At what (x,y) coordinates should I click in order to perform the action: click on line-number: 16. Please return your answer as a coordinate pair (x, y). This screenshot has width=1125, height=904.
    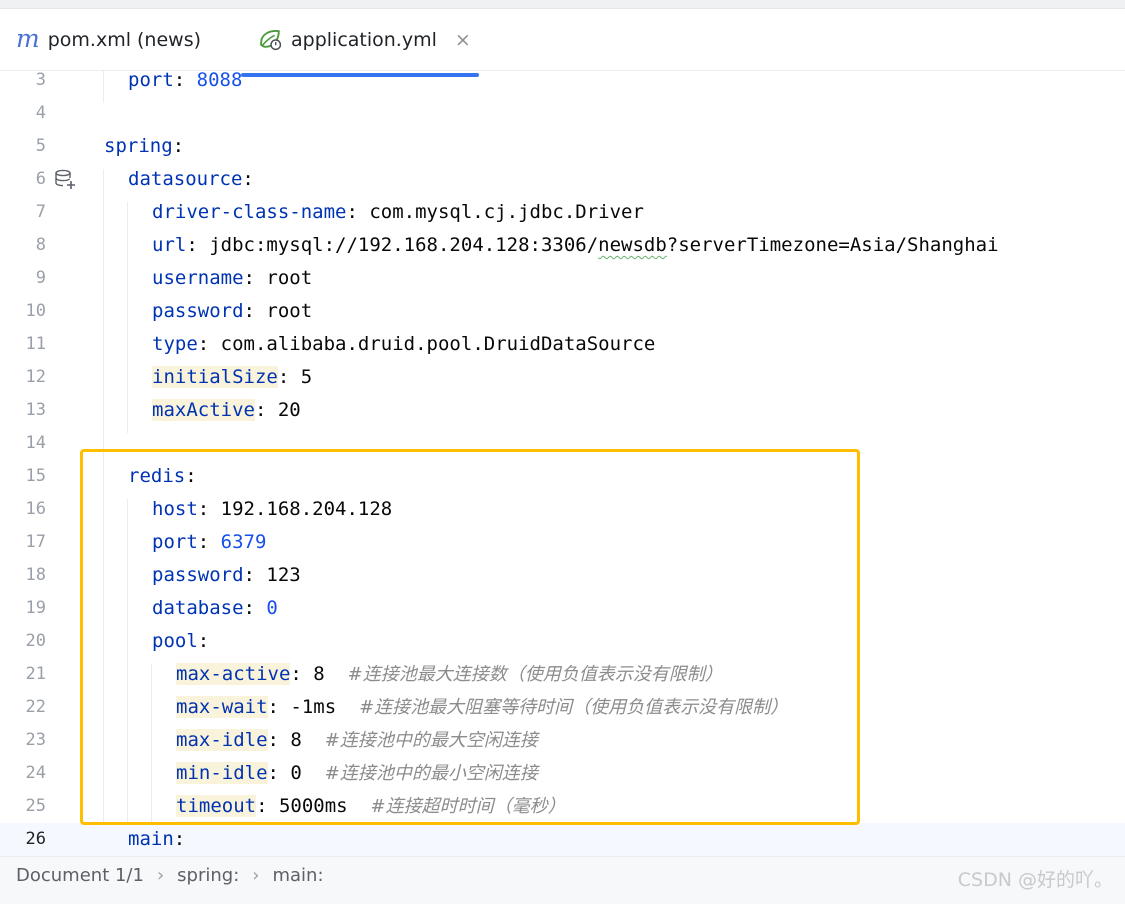
    Looking at the image, I should click on (35, 509).